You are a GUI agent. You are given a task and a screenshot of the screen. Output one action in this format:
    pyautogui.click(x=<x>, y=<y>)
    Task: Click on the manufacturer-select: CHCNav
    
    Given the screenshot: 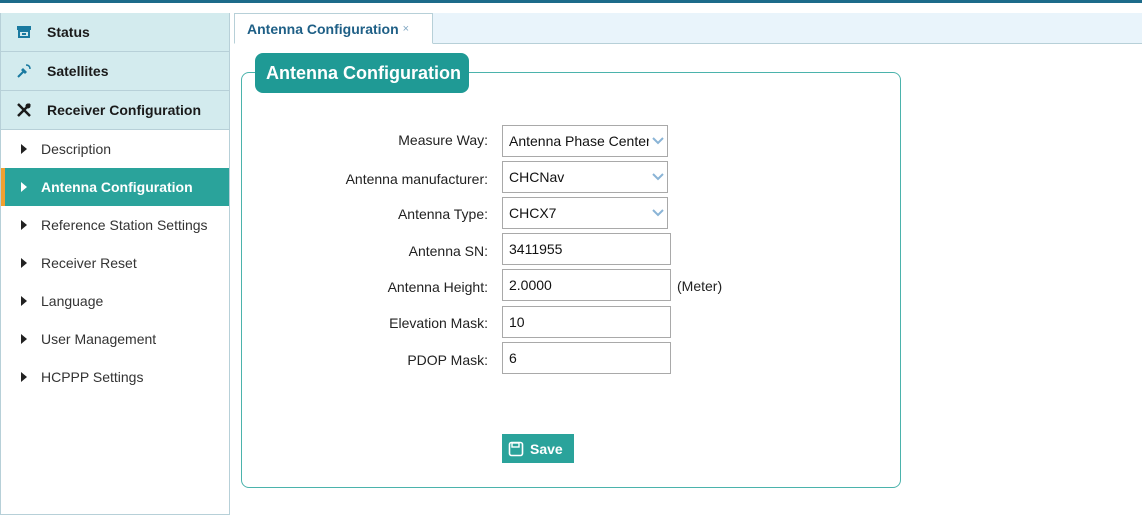 What is the action you would take?
    pyautogui.click(x=585, y=177)
    